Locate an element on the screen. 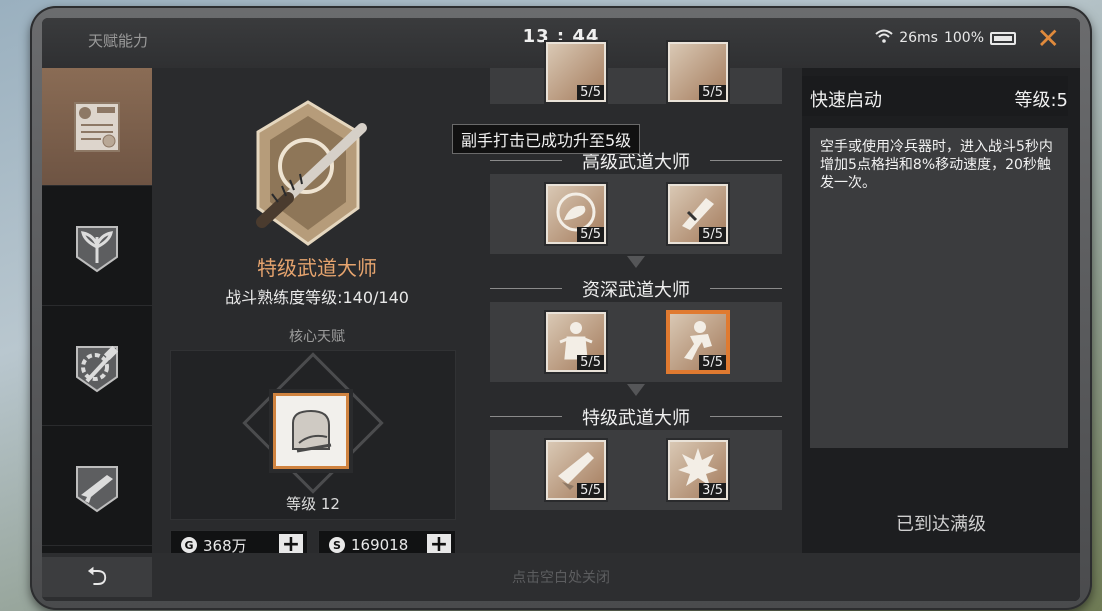  category-sidebar is located at coordinates (97, 310).